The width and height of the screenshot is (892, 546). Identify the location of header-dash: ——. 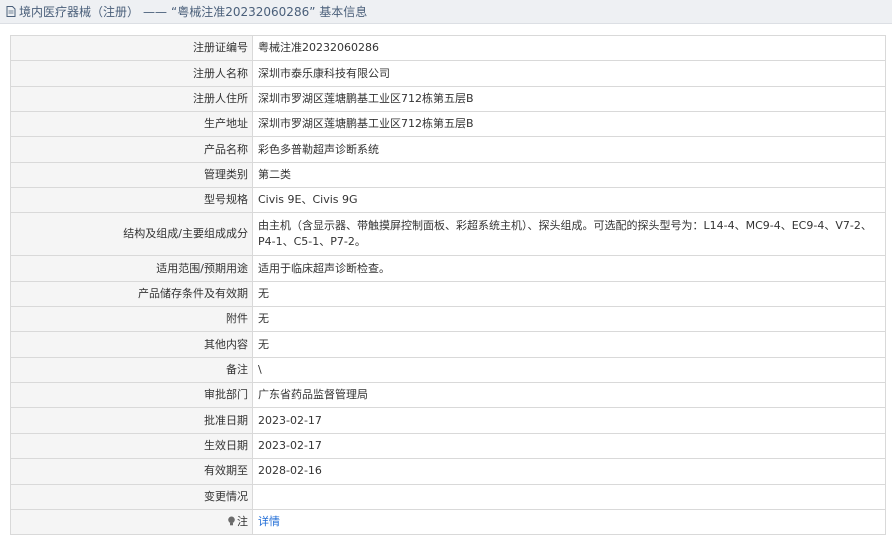
(155, 11).